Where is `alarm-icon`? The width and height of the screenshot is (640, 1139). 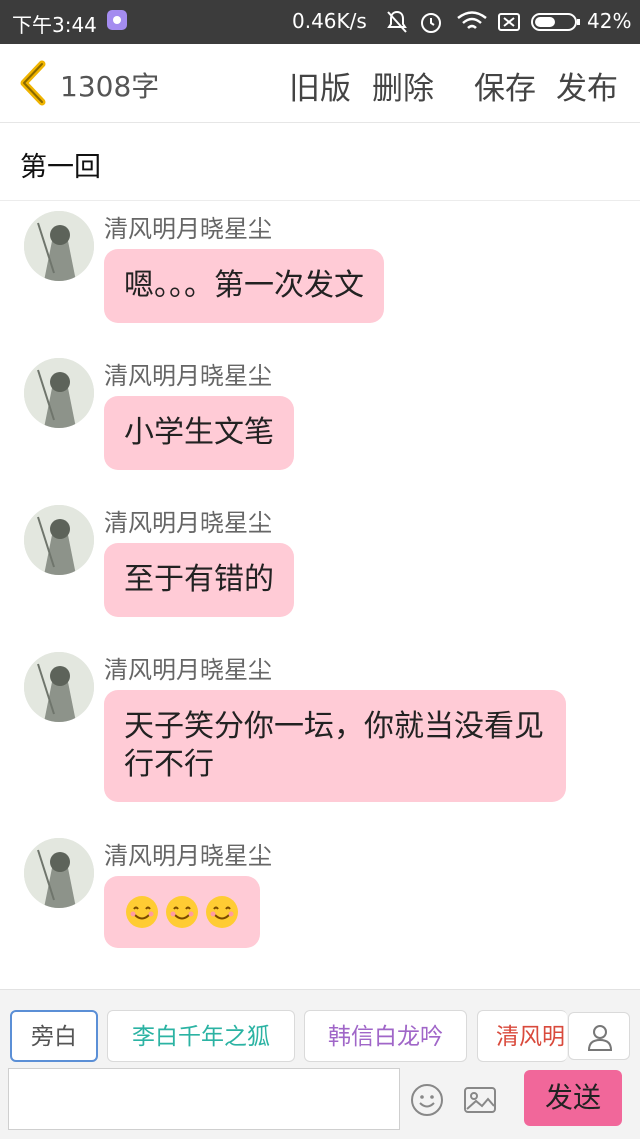
alarm-icon is located at coordinates (431, 23).